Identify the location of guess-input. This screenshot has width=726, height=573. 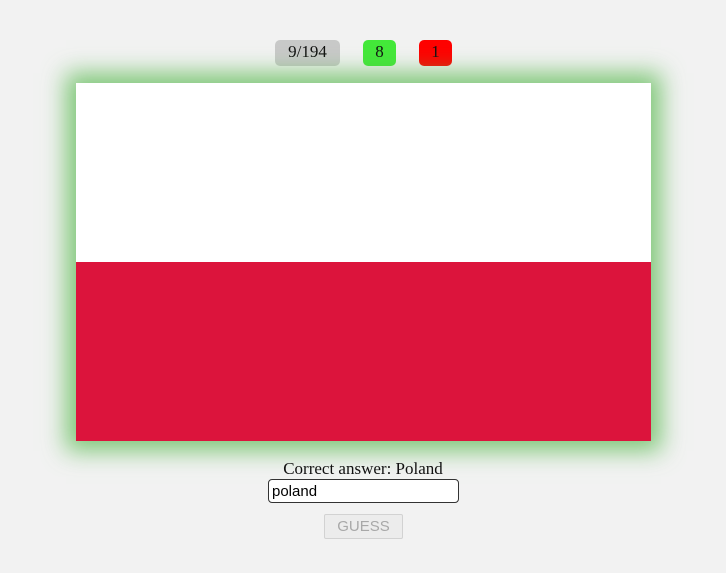
(363, 491).